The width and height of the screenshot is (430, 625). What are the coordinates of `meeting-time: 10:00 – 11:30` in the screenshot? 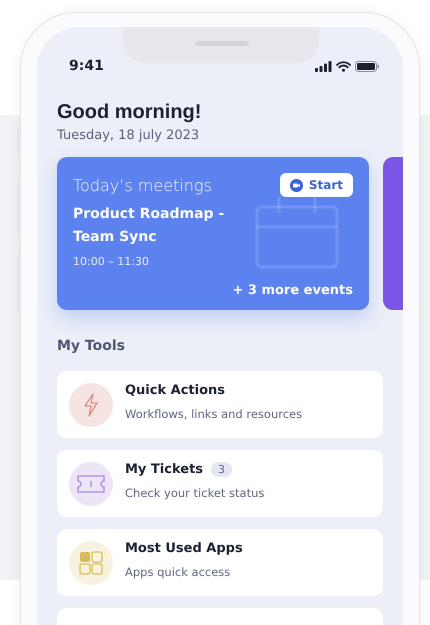 It's located at (111, 261).